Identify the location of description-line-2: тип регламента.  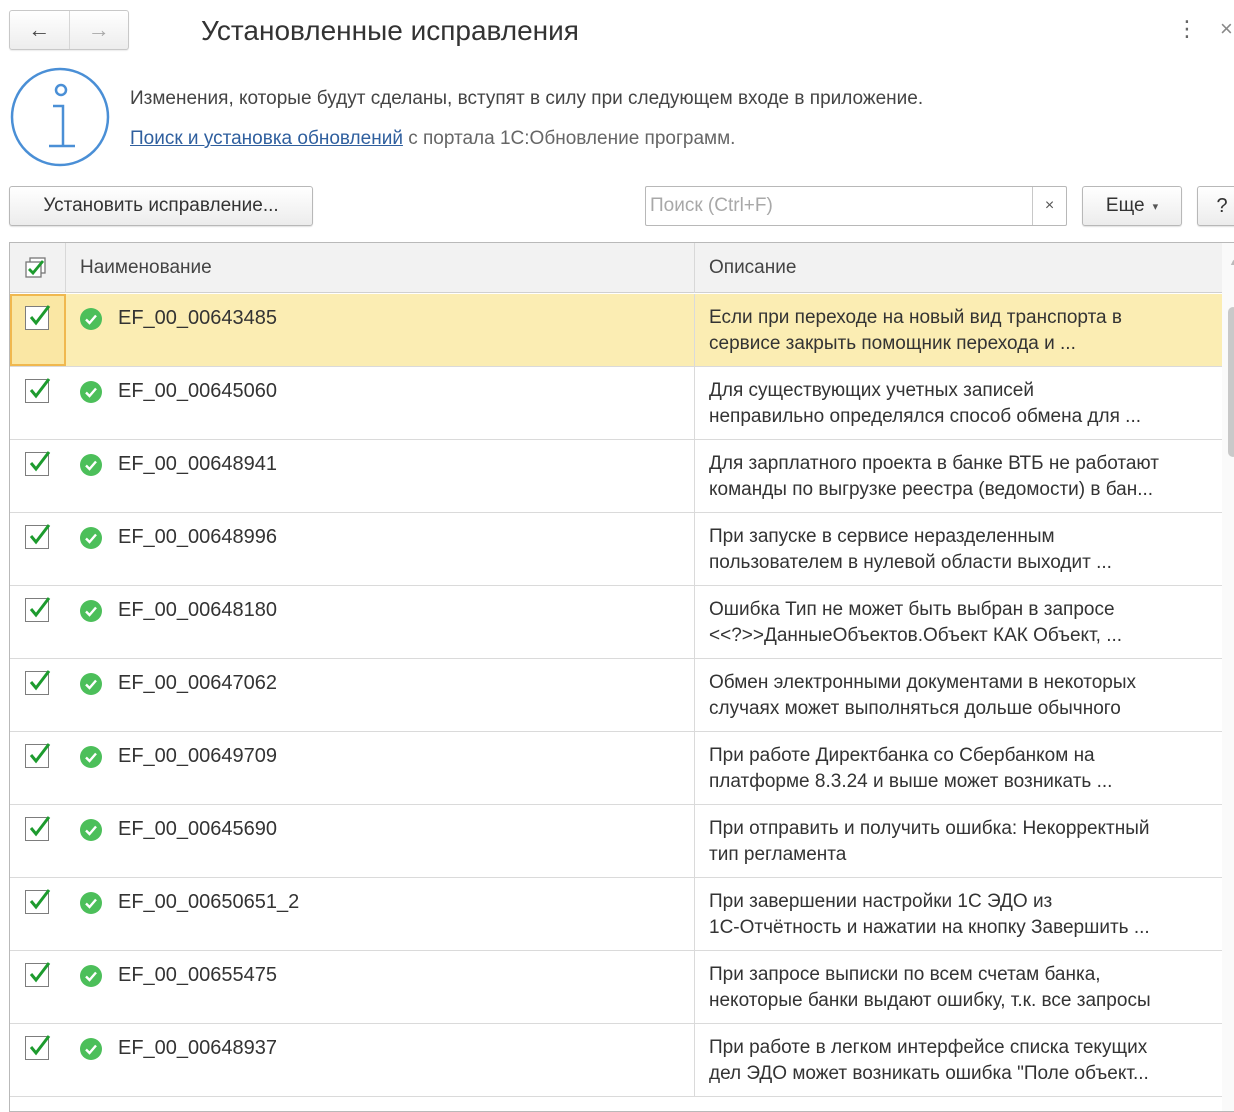
(778, 854).